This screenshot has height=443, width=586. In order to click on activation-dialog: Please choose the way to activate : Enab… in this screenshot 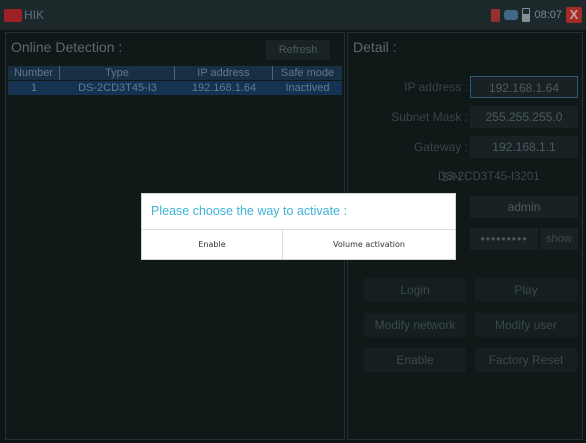, I will do `click(298, 226)`.